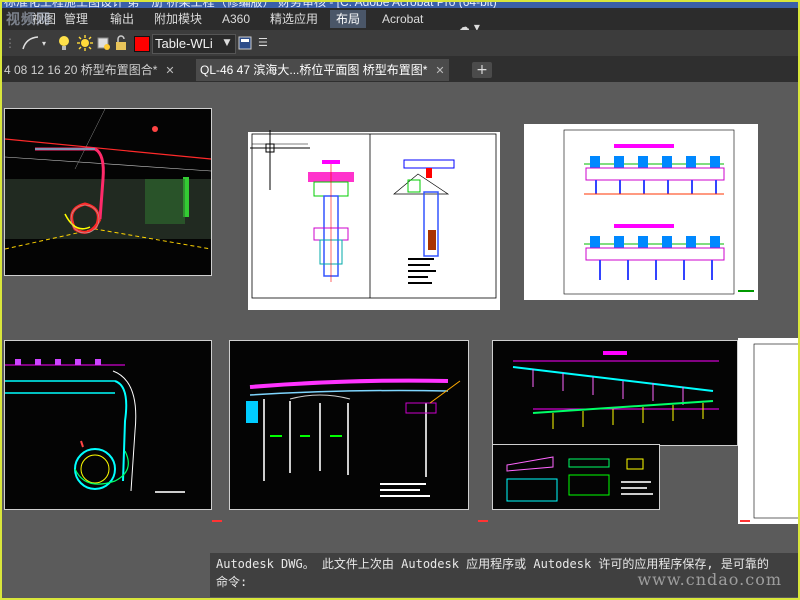 This screenshot has height=600, width=800. I want to click on properties-toolbar: ⋮ ▾ Table-WLi ▼ ☰, so click(400, 43).